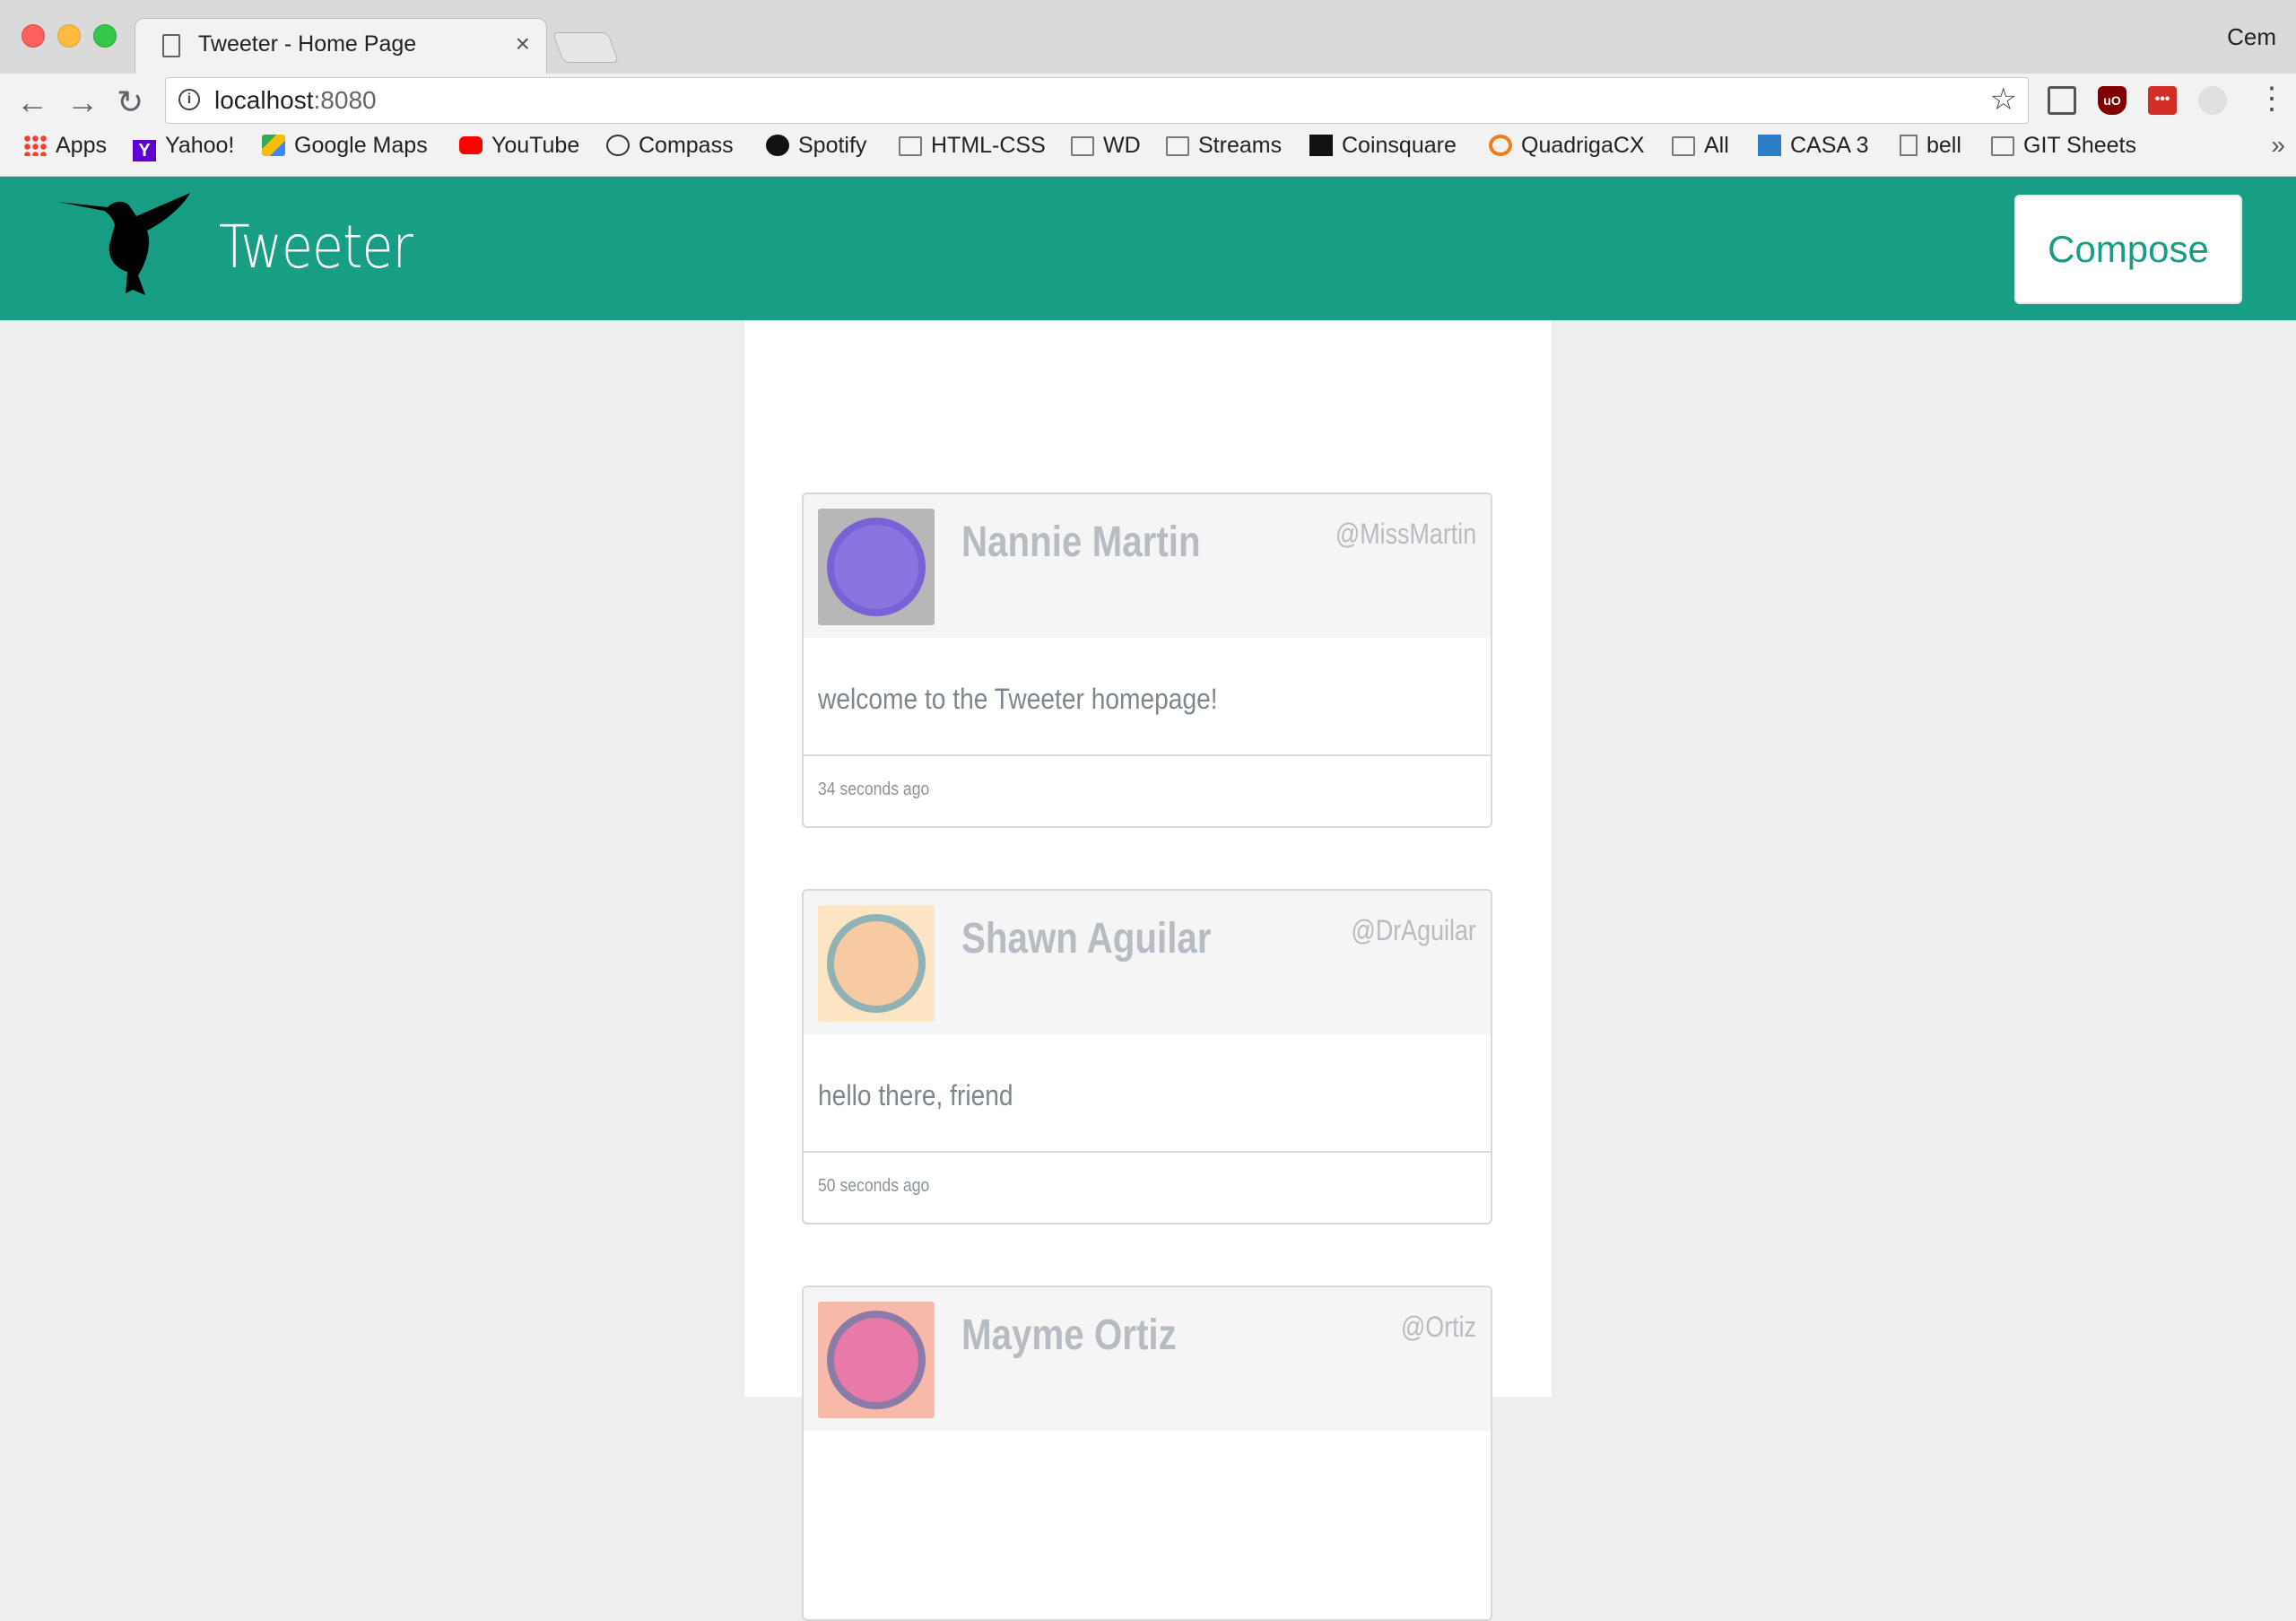 This screenshot has width=2296, height=1621. I want to click on tab-title: Tweeter - Home Page, so click(307, 44).